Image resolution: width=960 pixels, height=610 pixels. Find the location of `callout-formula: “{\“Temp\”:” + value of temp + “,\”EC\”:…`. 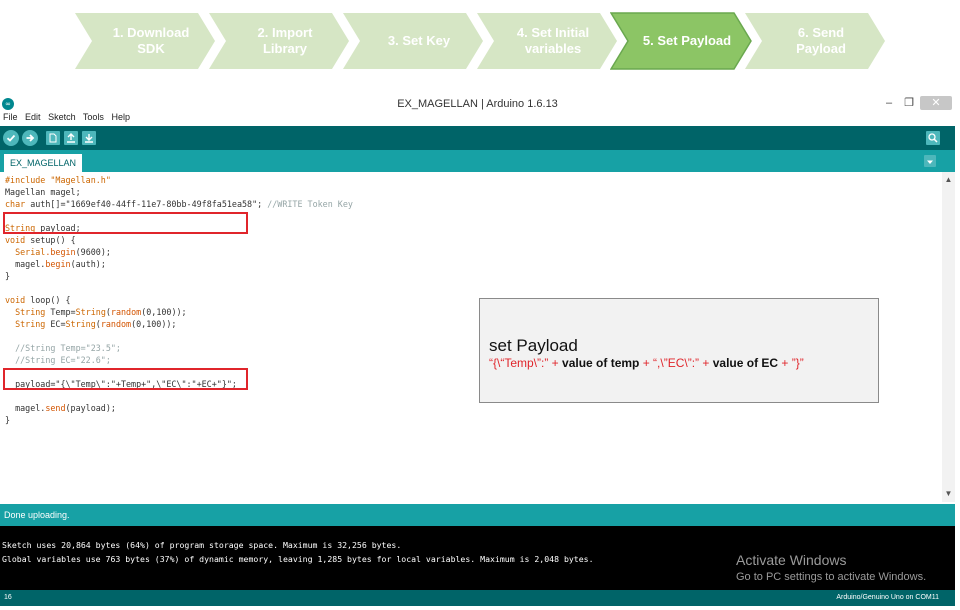

callout-formula: “{\“Temp\”:” + value of temp + “,\”EC\”:… is located at coordinates (646, 363).